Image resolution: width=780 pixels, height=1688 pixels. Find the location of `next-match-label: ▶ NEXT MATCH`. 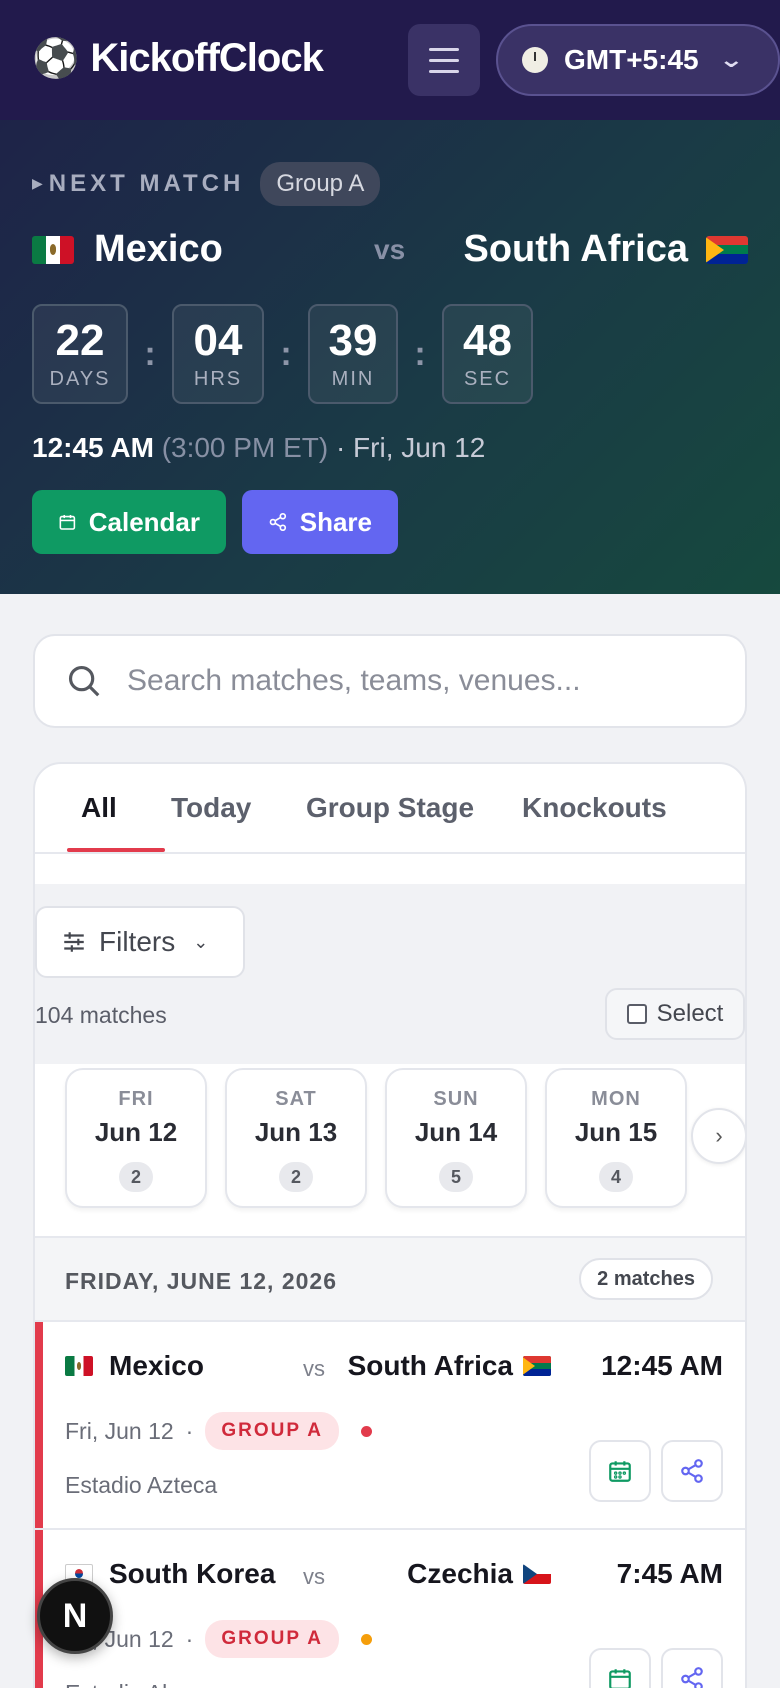

next-match-label: ▶ NEXT MATCH is located at coordinates (138, 183).